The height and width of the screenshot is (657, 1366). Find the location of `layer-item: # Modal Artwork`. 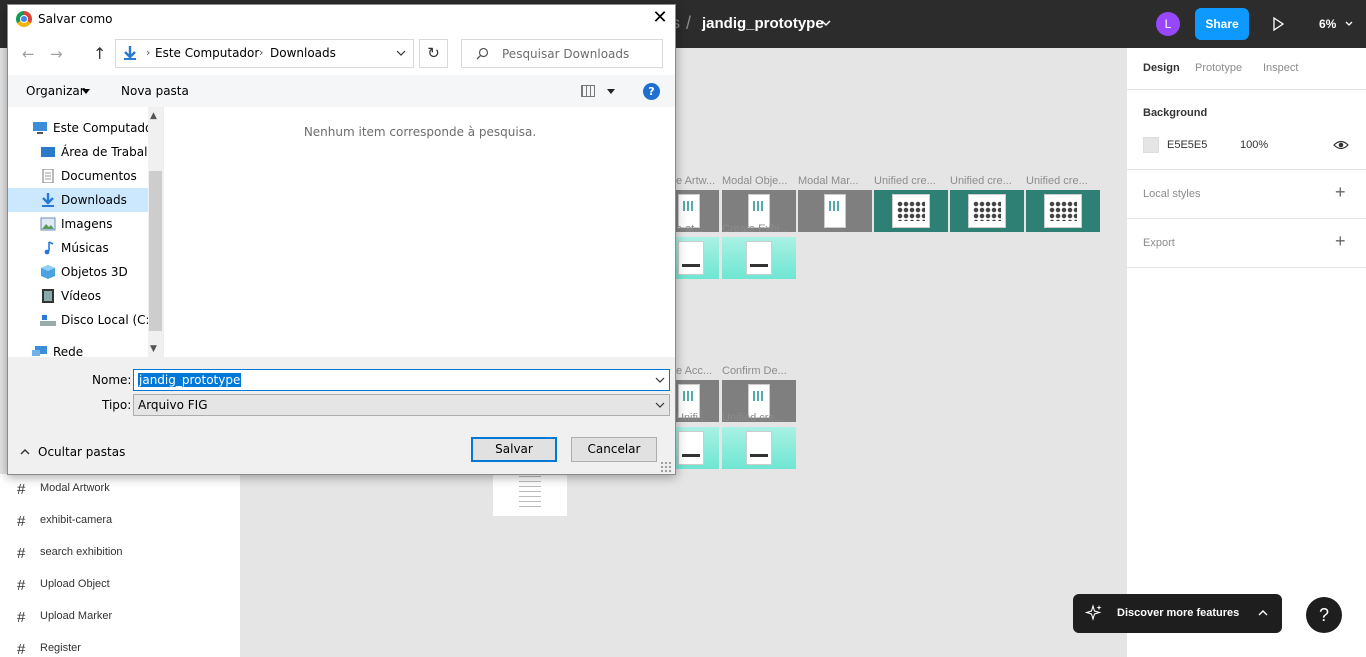

layer-item: # Modal Artwork is located at coordinates (120, 490).